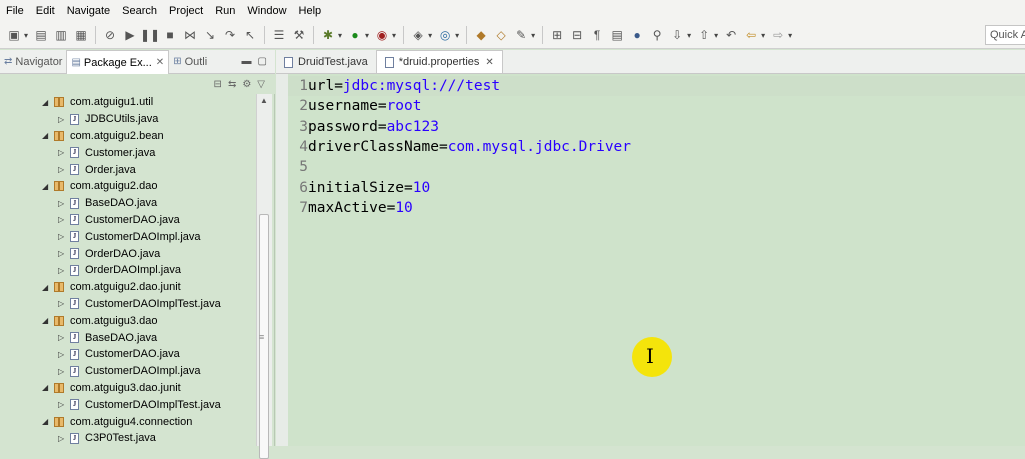  Describe the element at coordinates (250, 35) in the screenshot. I see `step-return-icon: ↖` at that location.